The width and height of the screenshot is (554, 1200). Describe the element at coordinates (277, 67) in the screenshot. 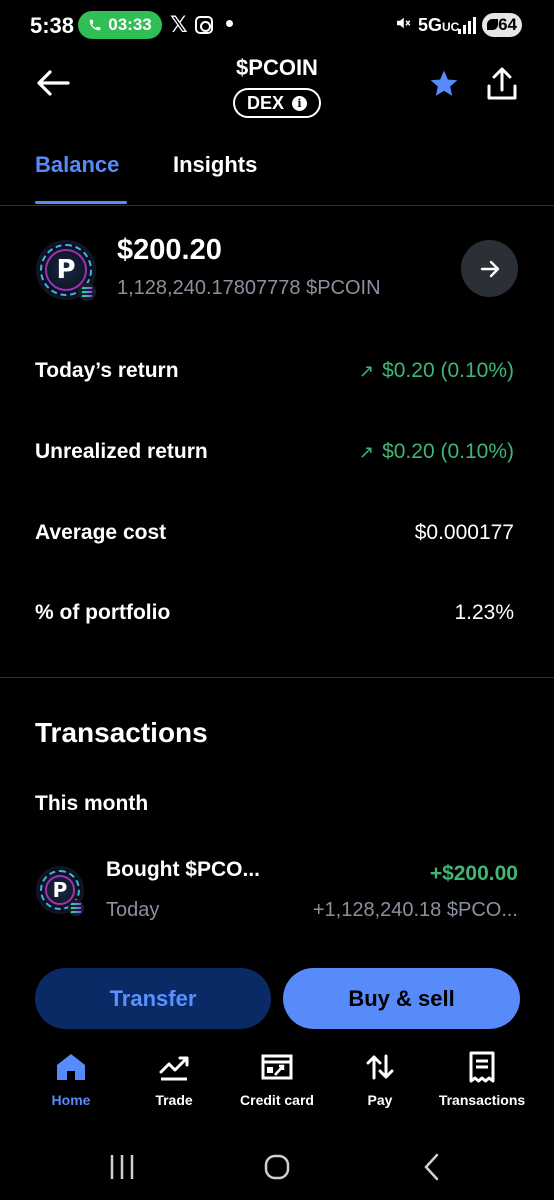

I see `page-title: $PCOIN` at that location.